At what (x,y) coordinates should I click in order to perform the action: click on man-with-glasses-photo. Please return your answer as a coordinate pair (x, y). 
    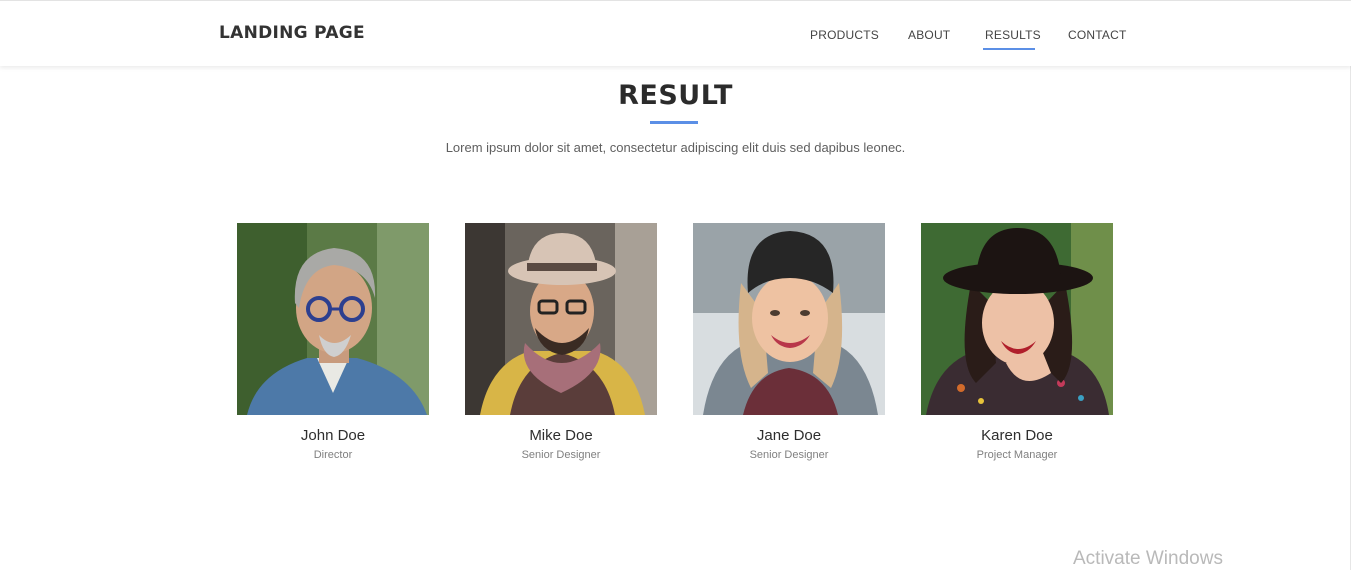
    Looking at the image, I should click on (333, 319).